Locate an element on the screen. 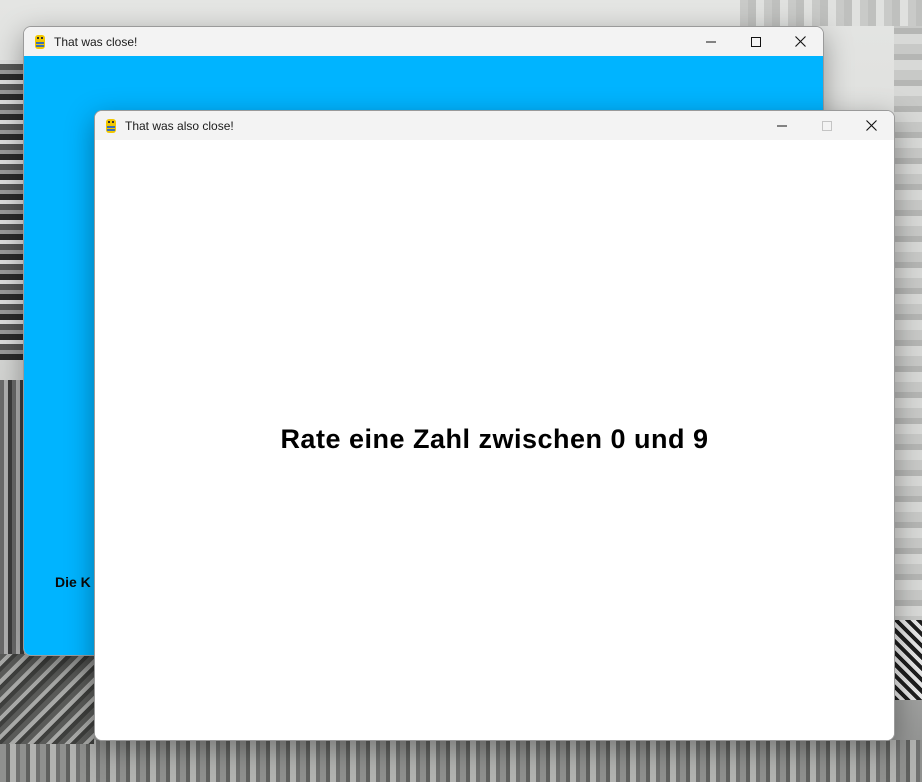 The height and width of the screenshot is (782, 922). maximize-button-disabled is located at coordinates (826, 125).